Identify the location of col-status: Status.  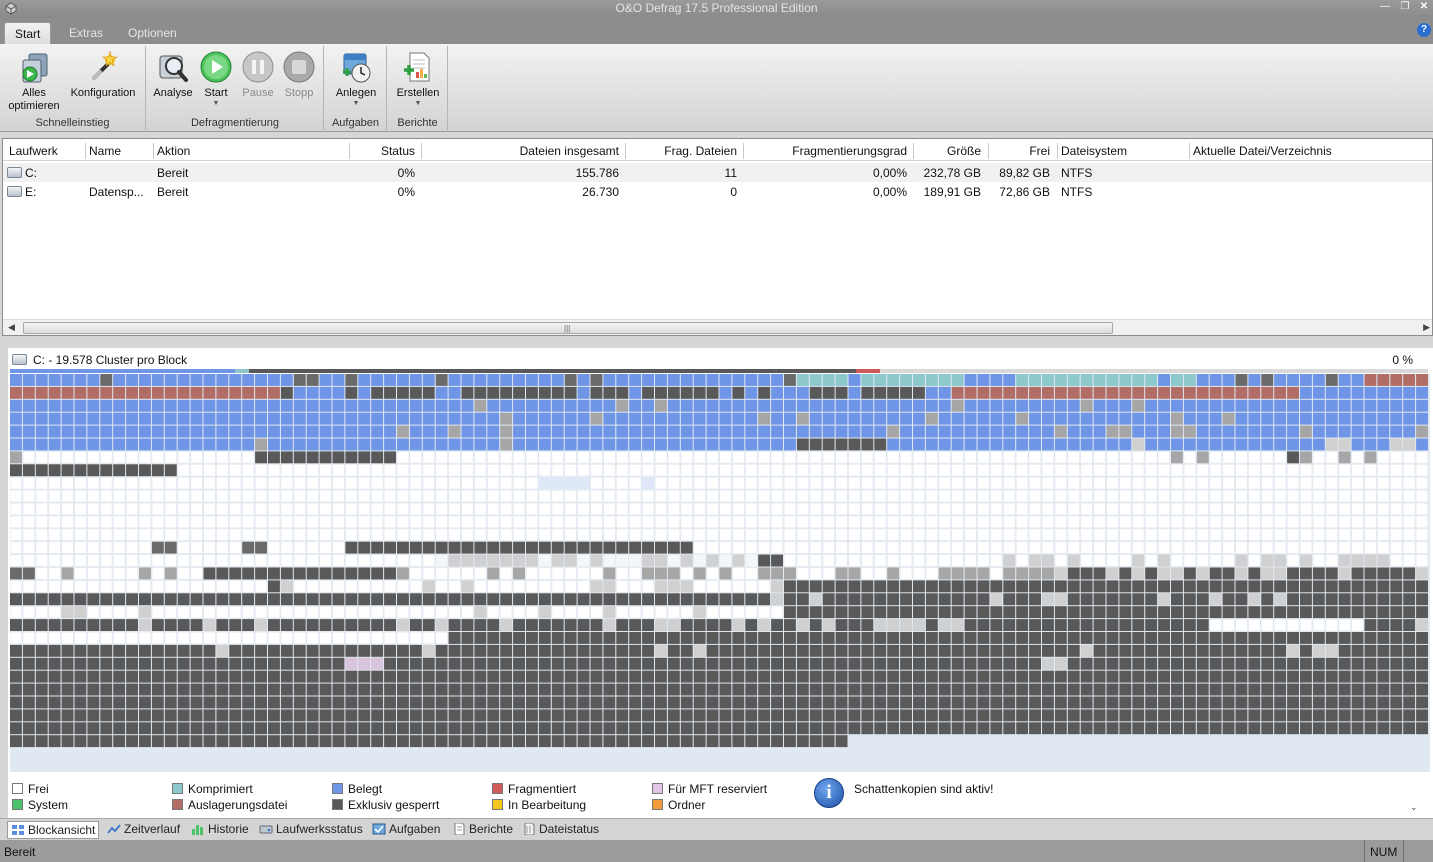
(384, 151).